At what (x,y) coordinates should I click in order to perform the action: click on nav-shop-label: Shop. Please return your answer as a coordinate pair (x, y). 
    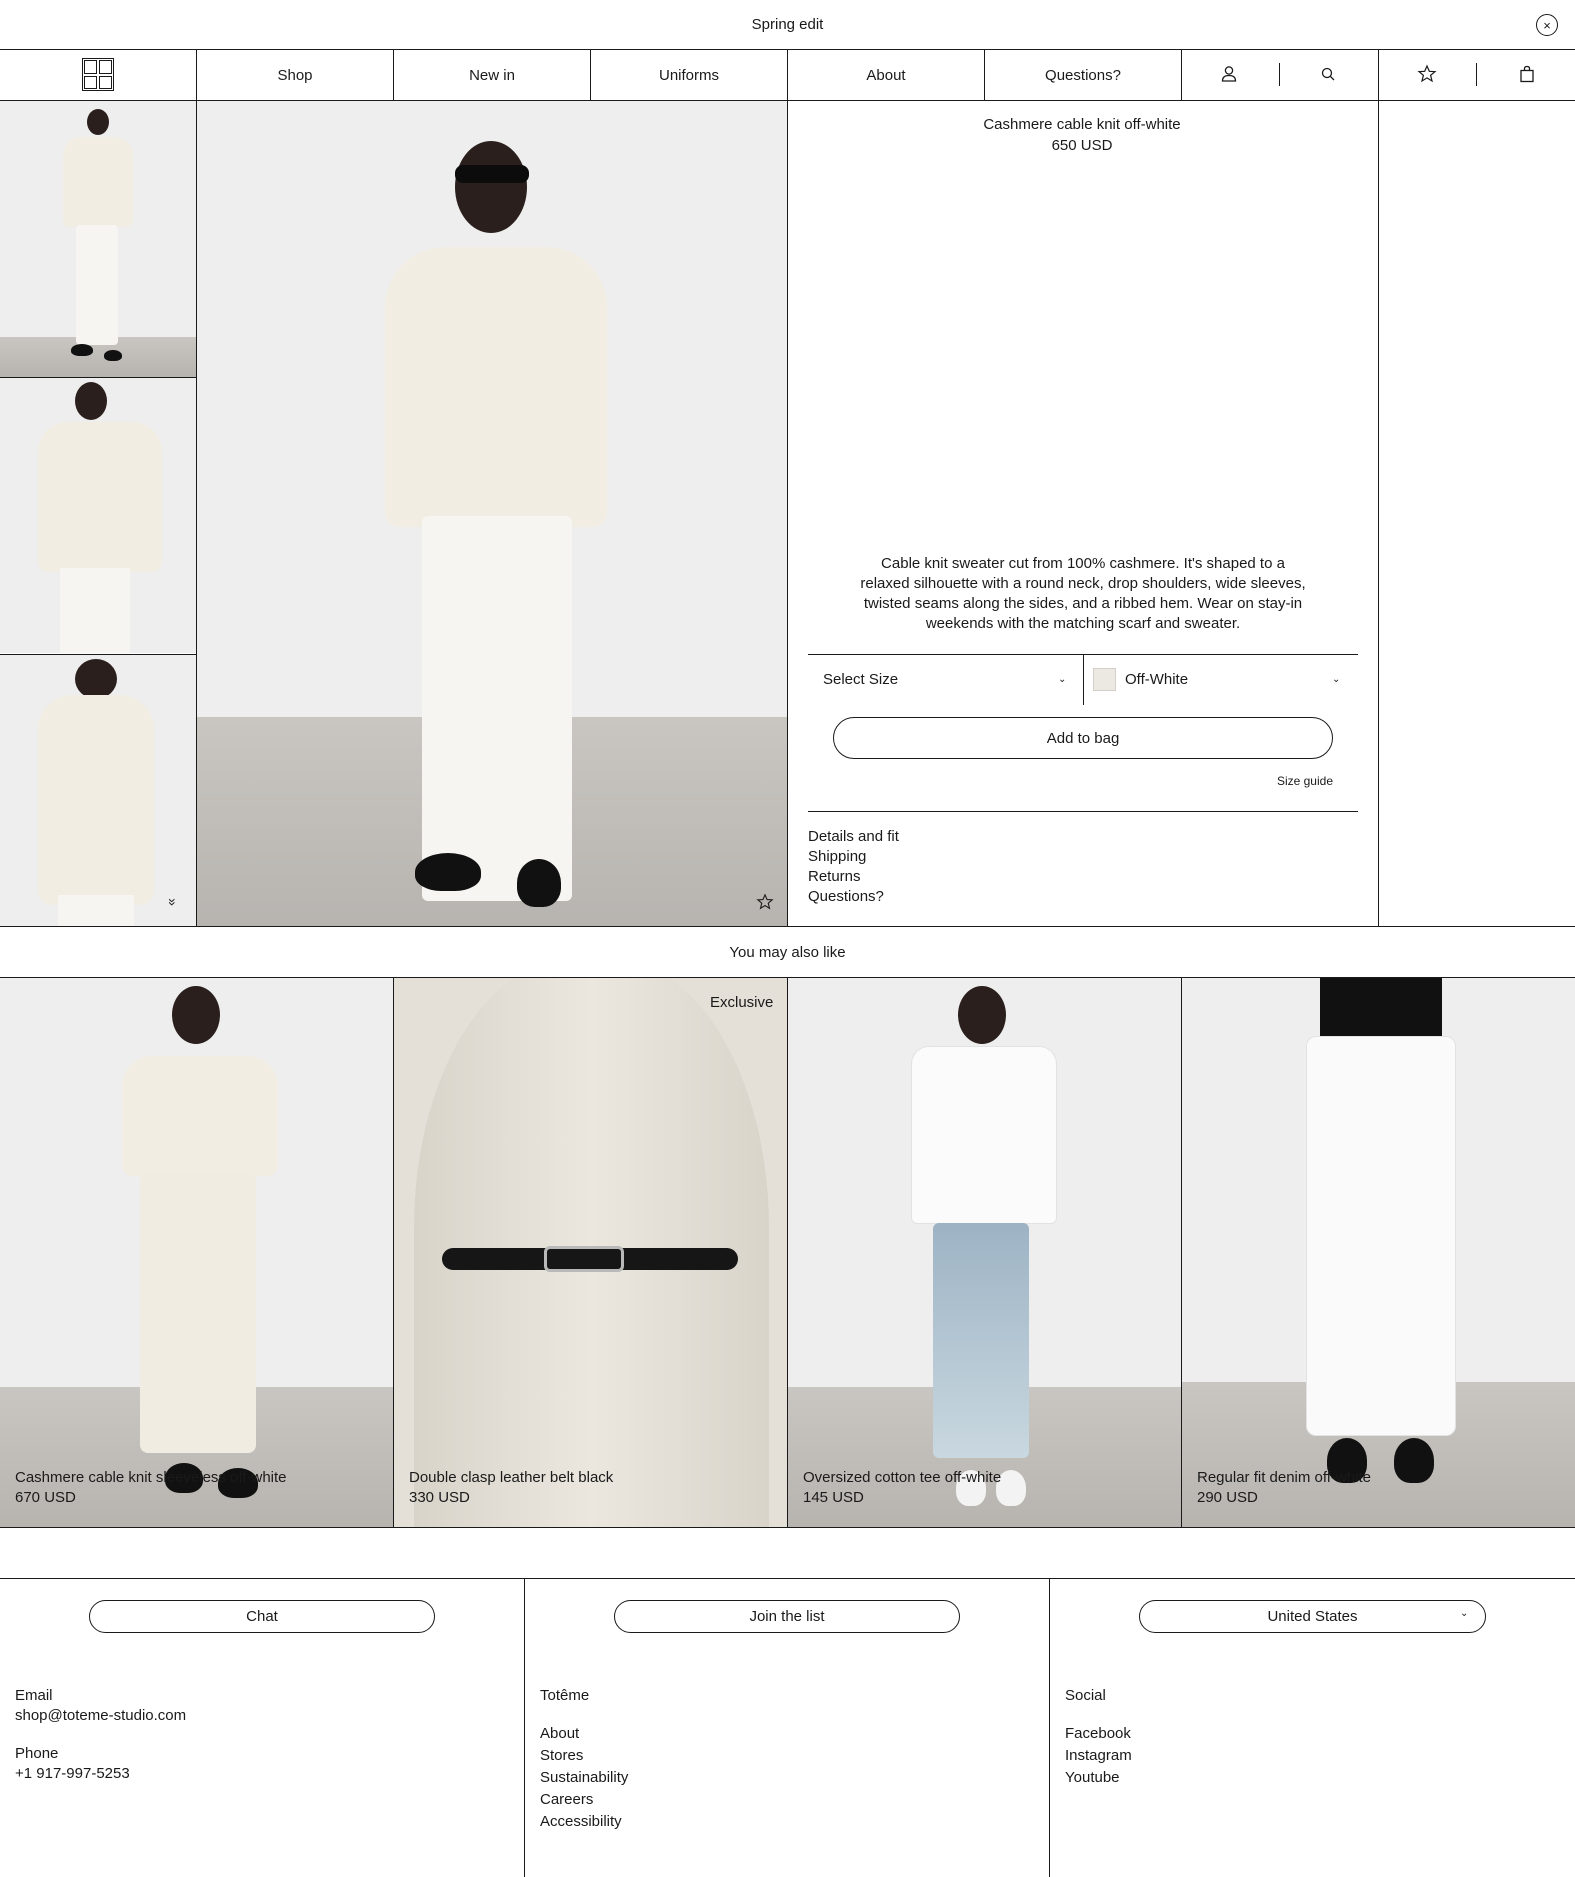
    Looking at the image, I should click on (295, 75).